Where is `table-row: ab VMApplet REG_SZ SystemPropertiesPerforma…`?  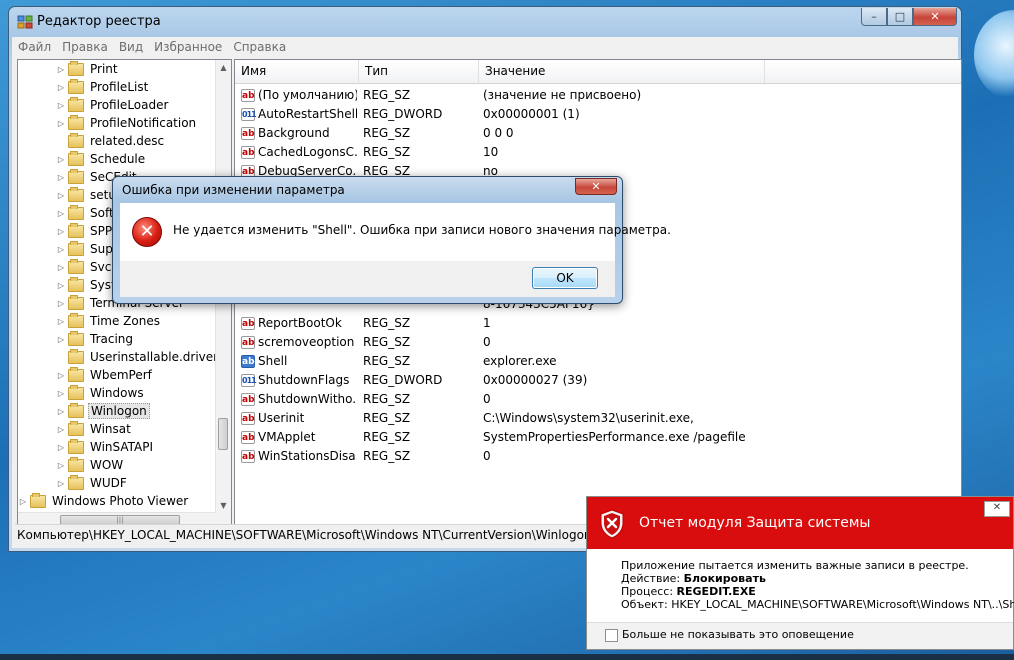 table-row: ab VMApplet REG_SZ SystemPropertiesPerforma… is located at coordinates (598, 437).